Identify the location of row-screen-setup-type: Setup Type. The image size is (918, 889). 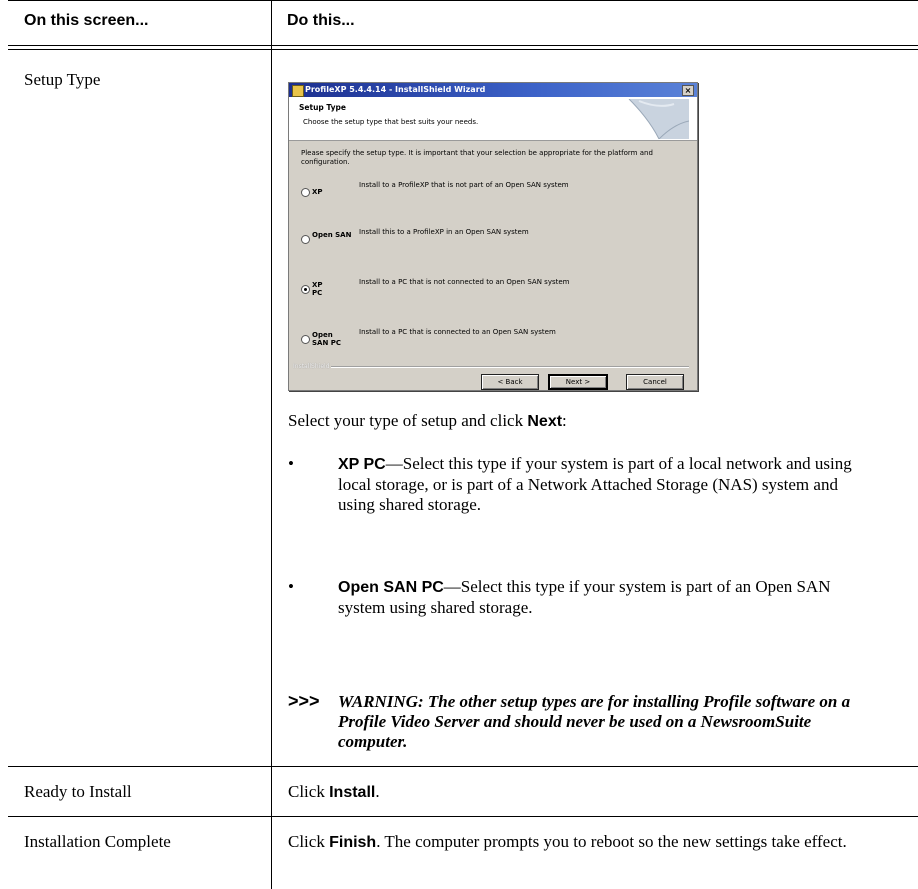
(62, 79).